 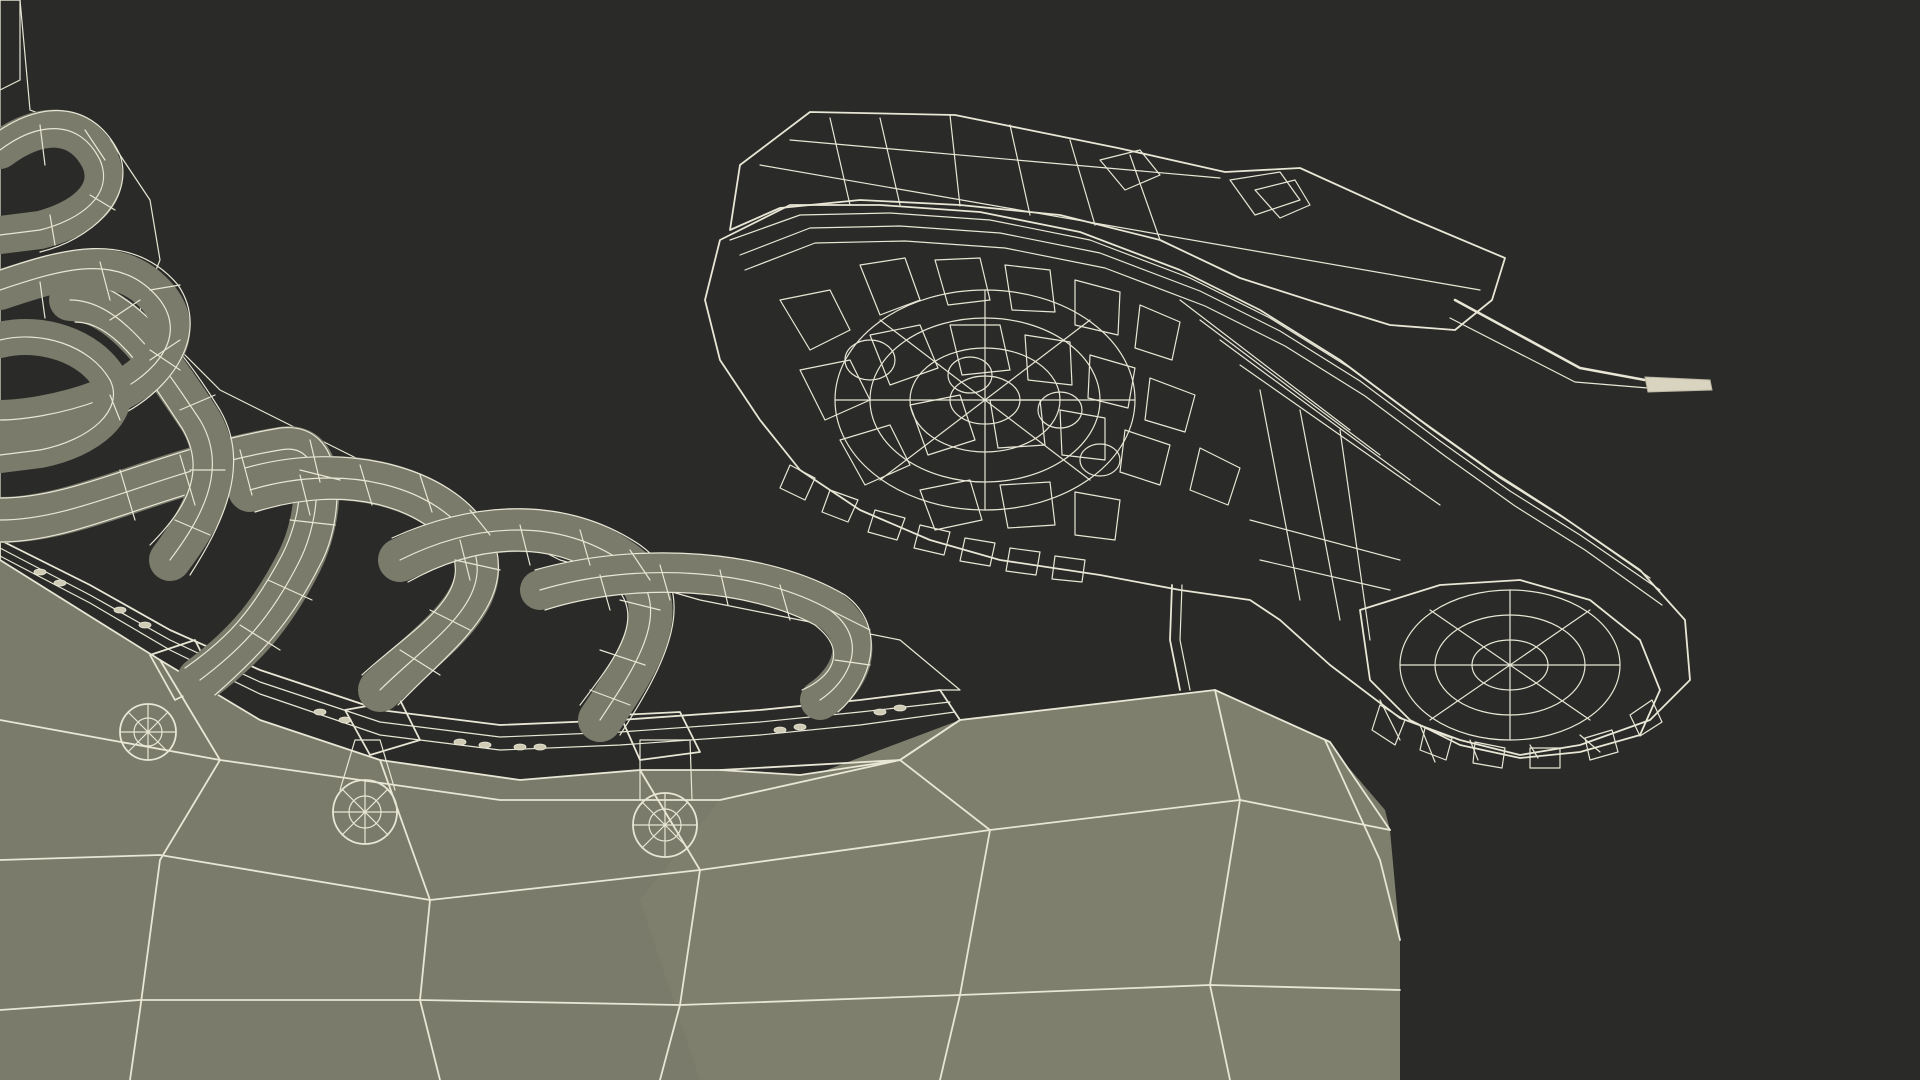 I want to click on tread-center-pattern, so click(x=985, y=400).